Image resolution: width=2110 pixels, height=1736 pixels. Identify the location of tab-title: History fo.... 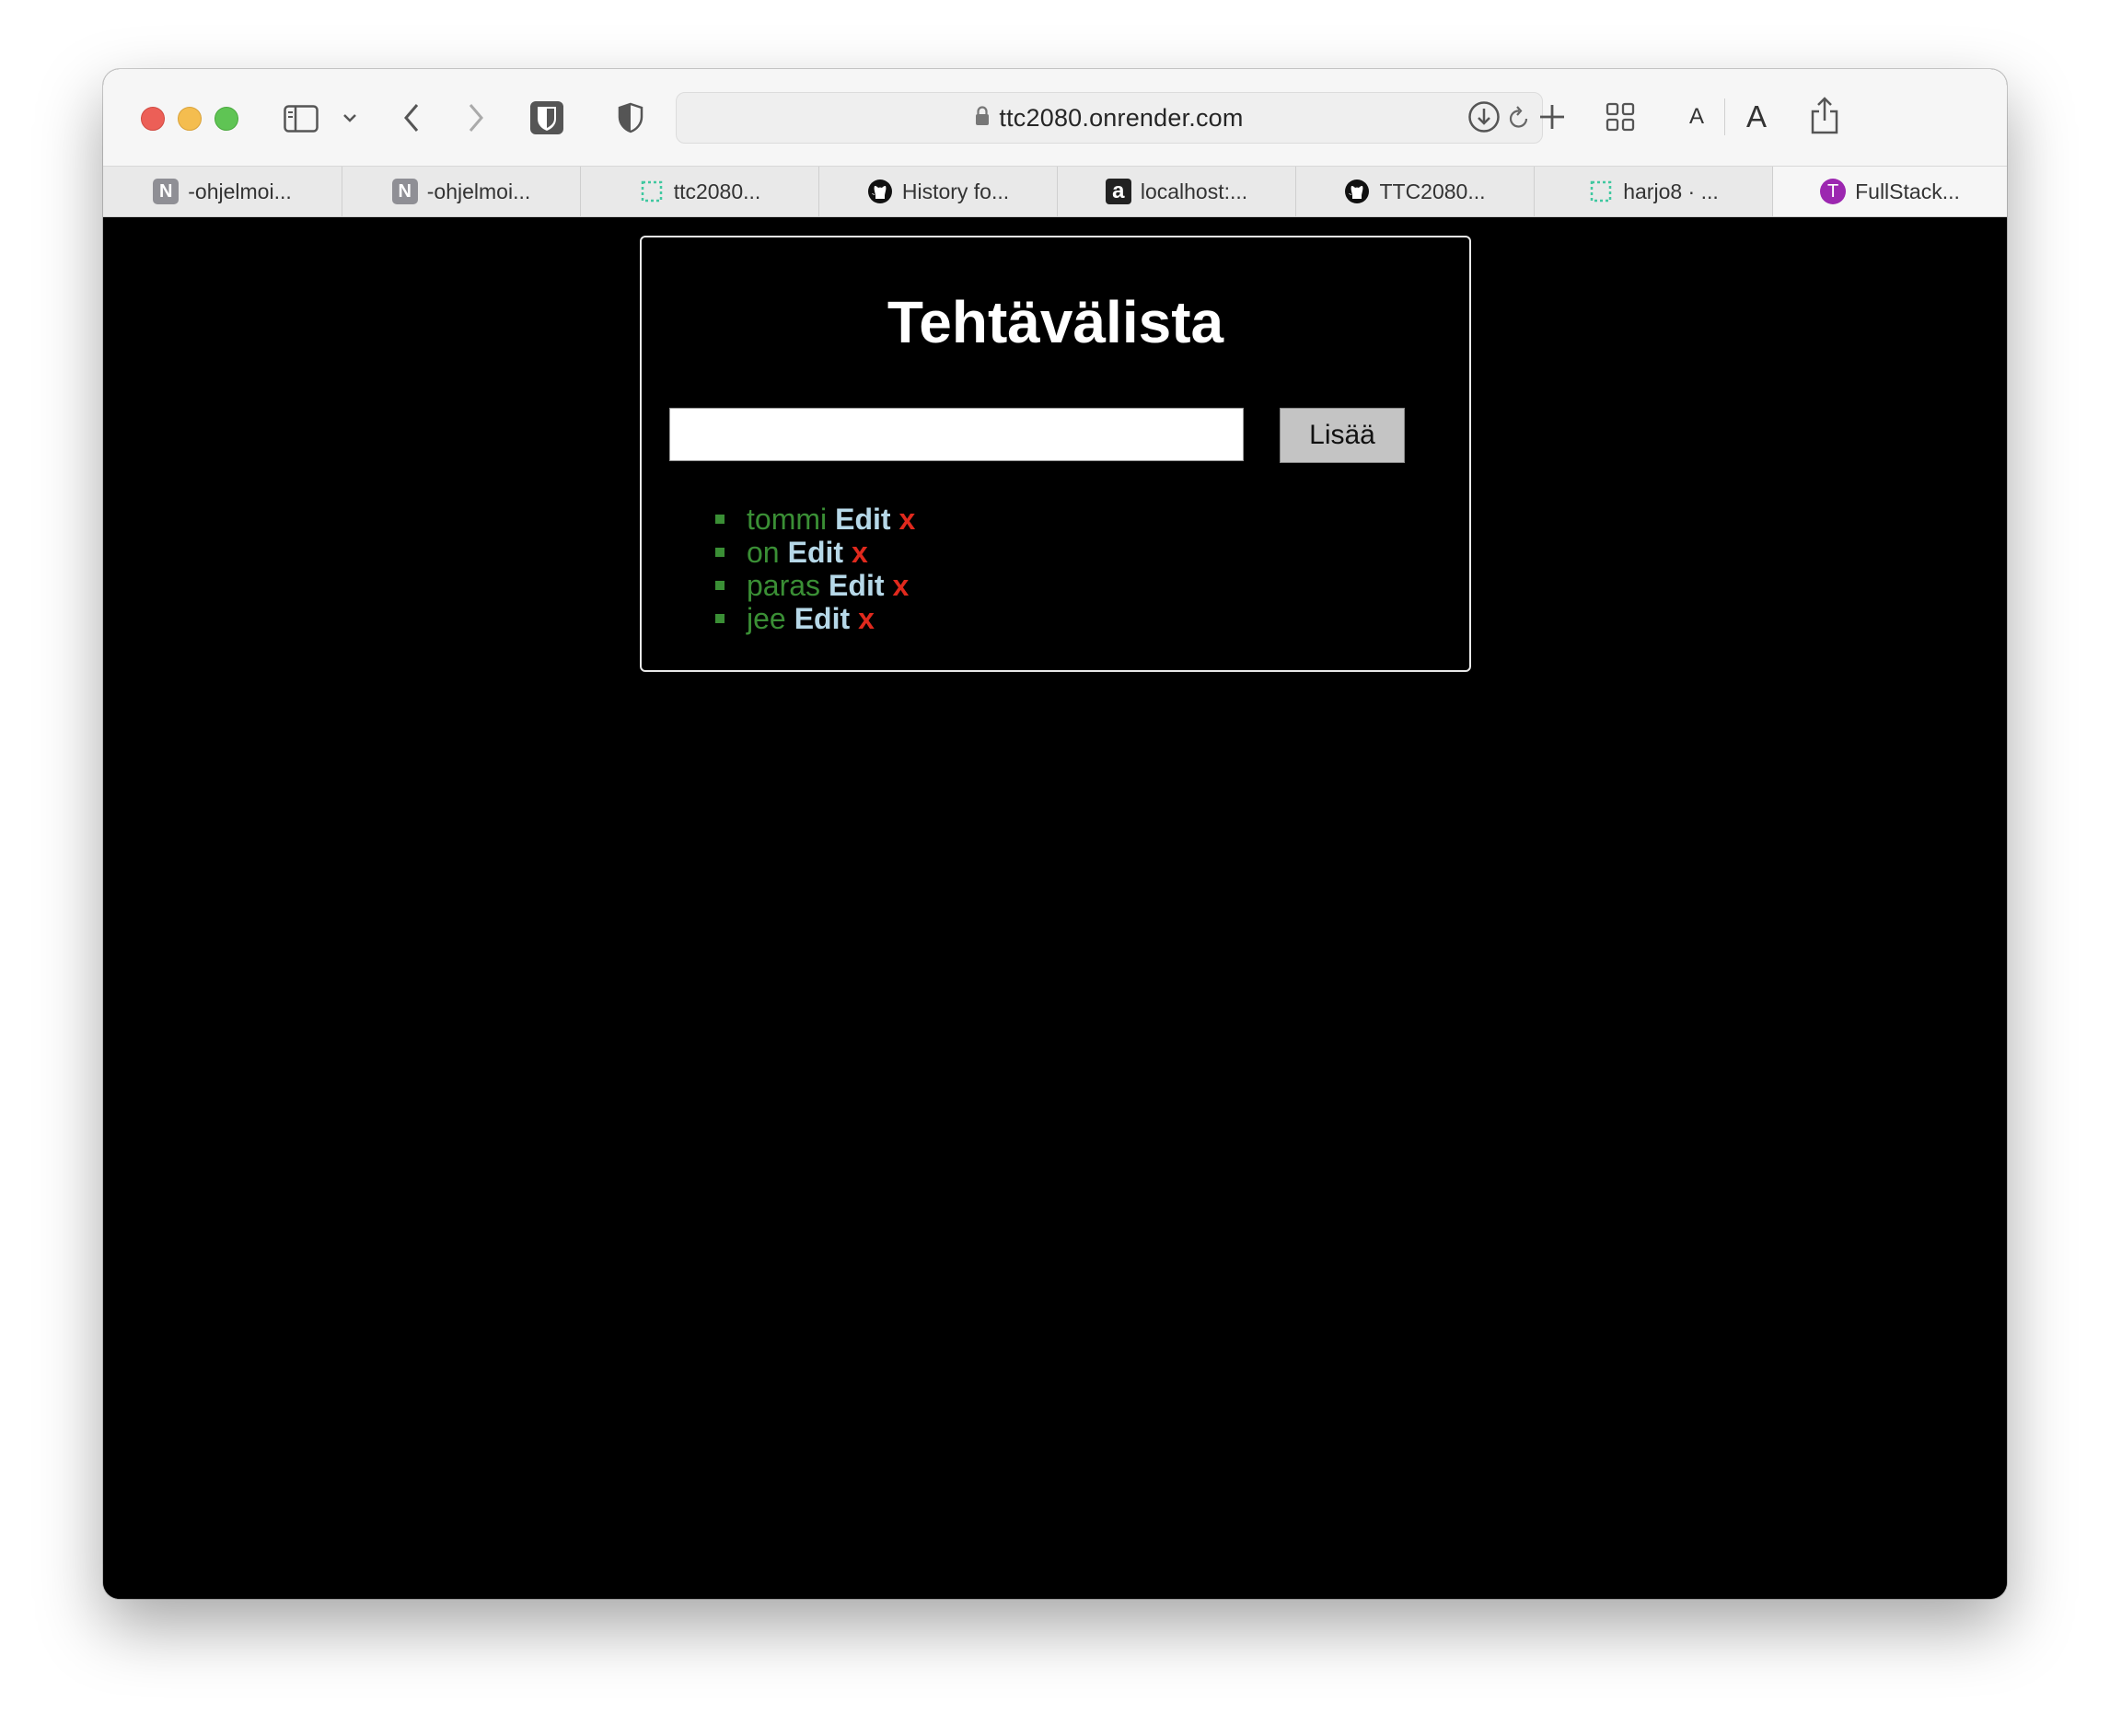
(955, 191).